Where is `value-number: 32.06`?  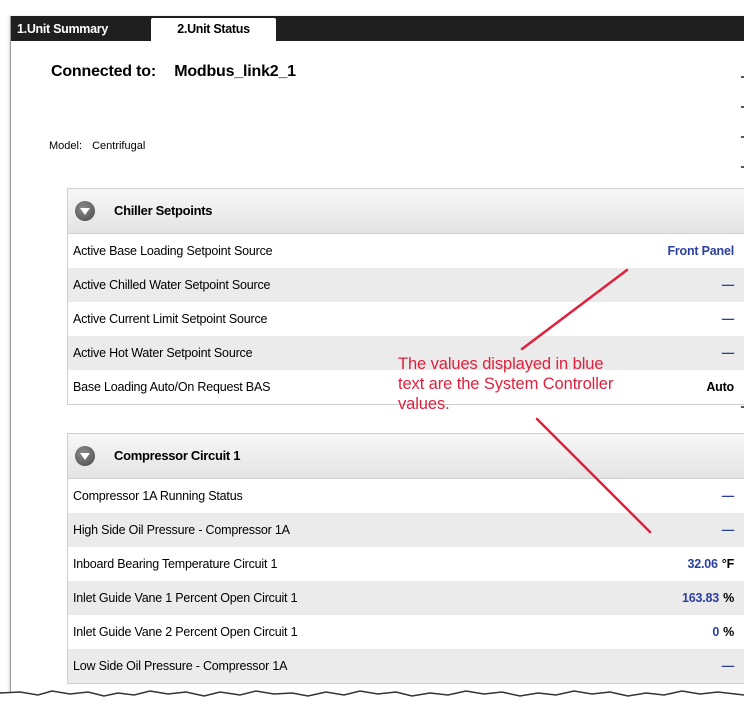 value-number: 32.06 is located at coordinates (702, 564).